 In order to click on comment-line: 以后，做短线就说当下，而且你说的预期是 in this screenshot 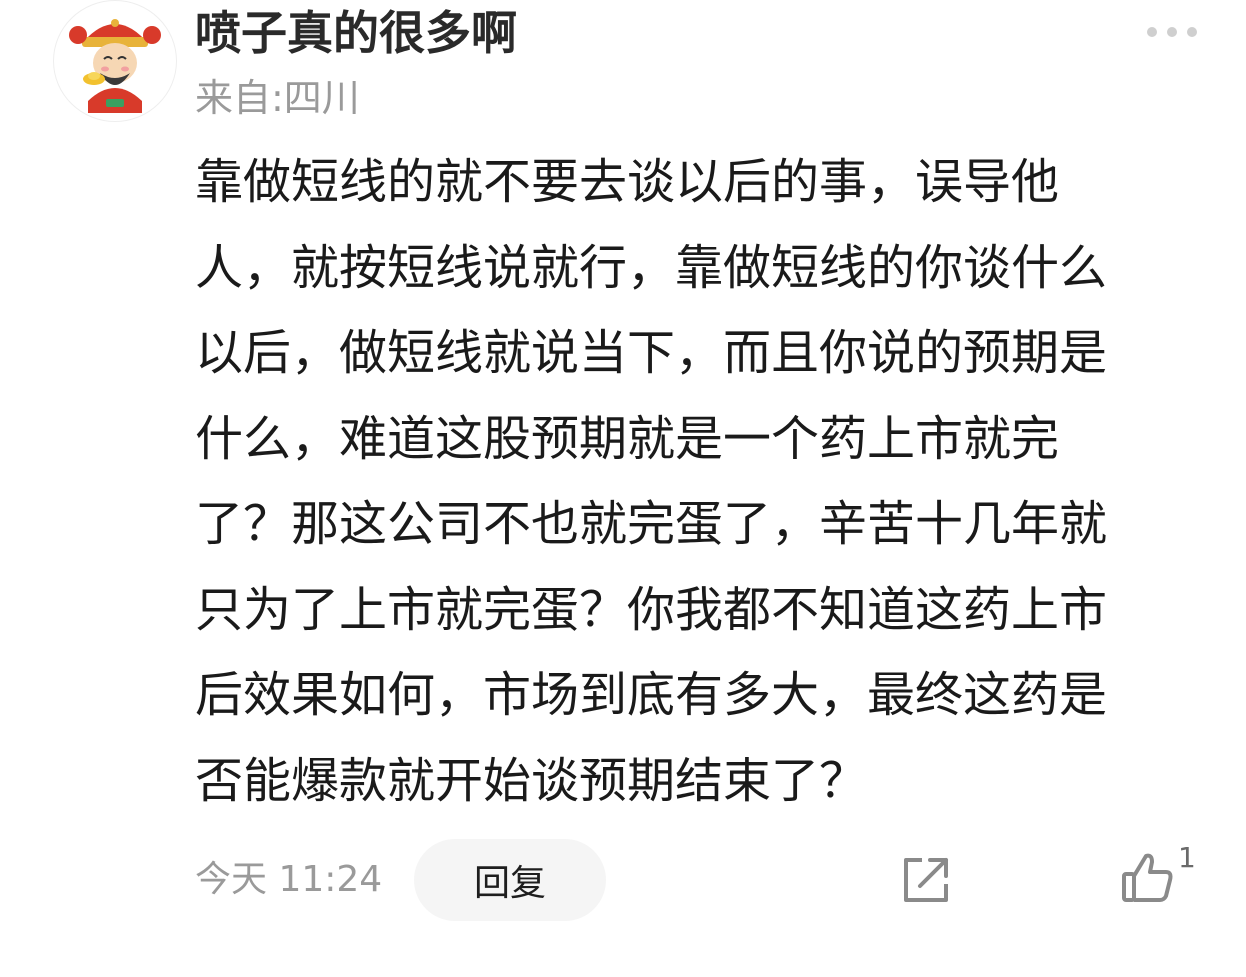, I will do `click(651, 353)`.